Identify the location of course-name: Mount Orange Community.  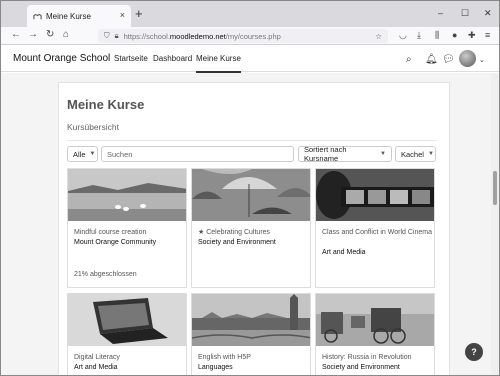
(129, 242).